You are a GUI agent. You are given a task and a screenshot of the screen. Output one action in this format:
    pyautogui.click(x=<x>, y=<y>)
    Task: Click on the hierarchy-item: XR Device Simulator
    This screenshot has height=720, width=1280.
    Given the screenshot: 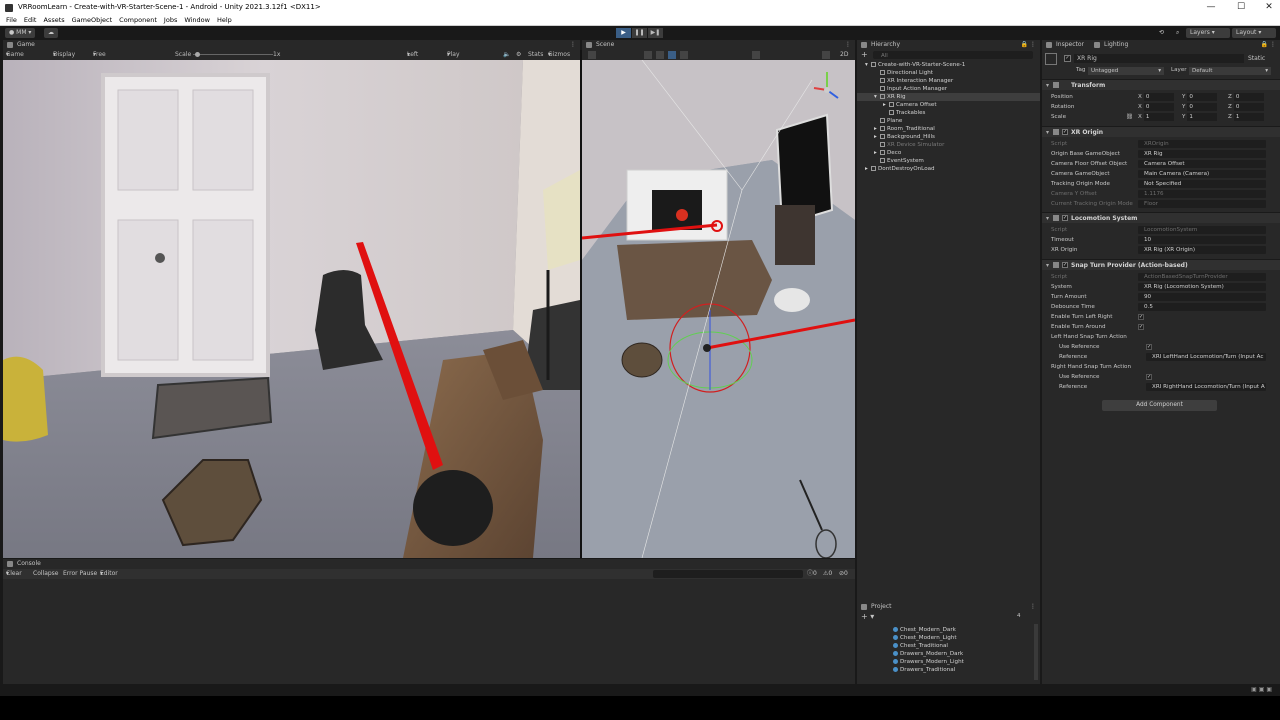 What is the action you would take?
    pyautogui.click(x=948, y=145)
    